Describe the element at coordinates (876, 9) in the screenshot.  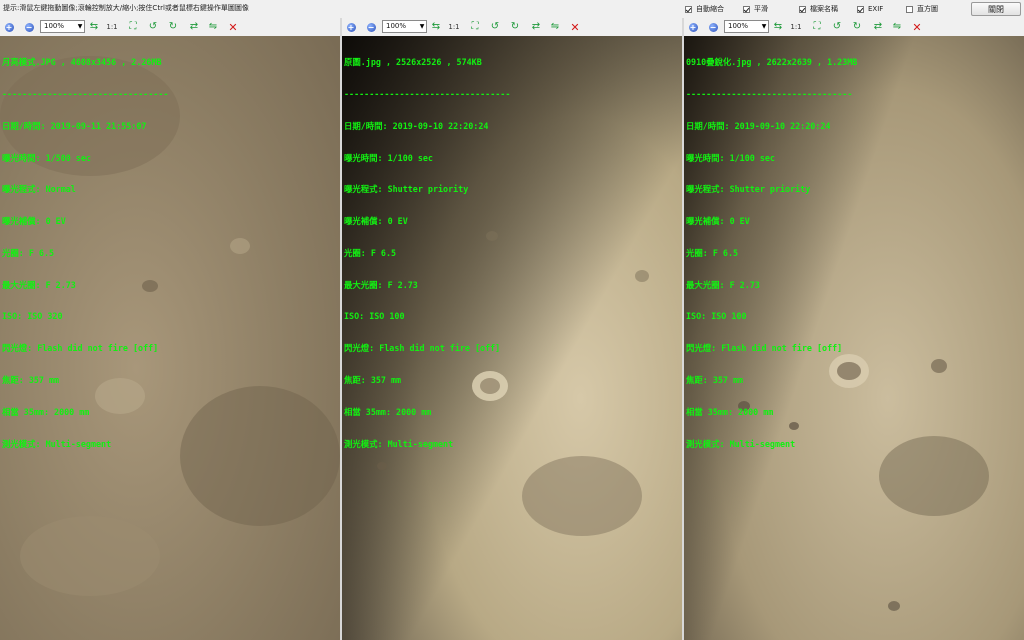
I see `exif-label: EXIF` at that location.